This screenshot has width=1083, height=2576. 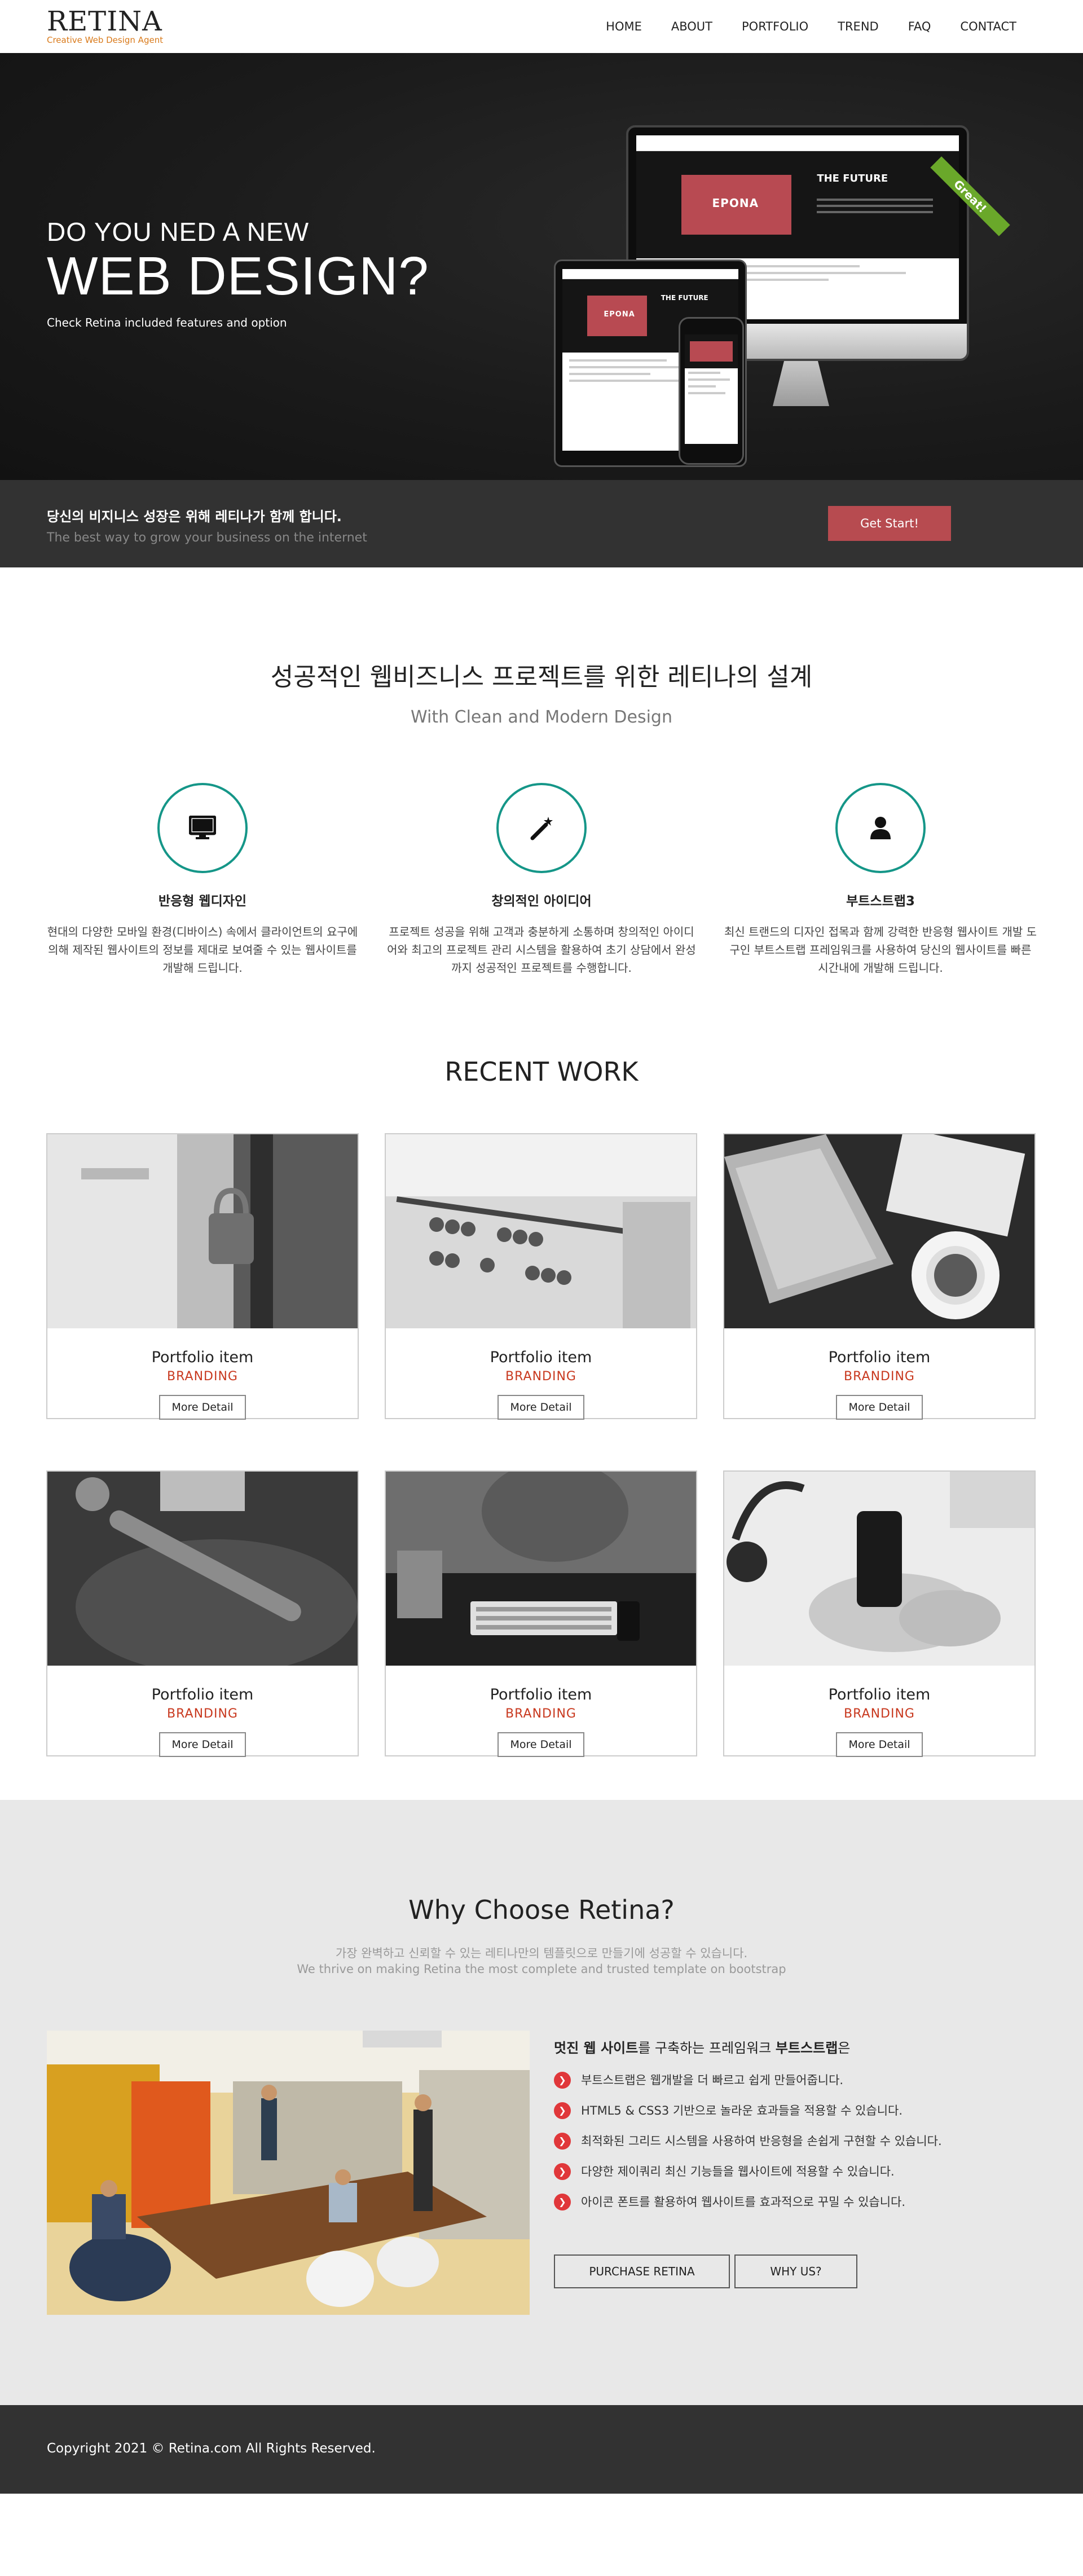 I want to click on mockup-banner: EPONA, so click(x=736, y=204).